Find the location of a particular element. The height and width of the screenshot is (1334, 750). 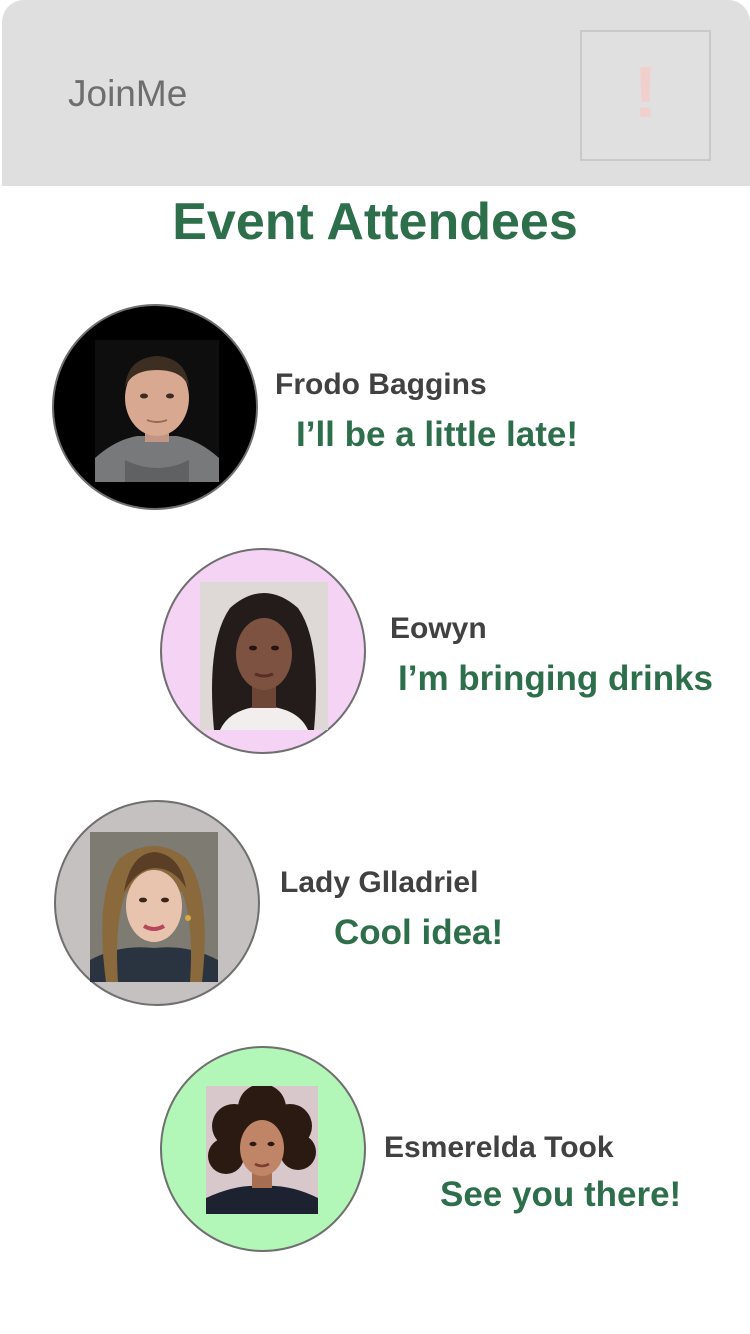

app-header: JoinMe ! is located at coordinates (376, 93).